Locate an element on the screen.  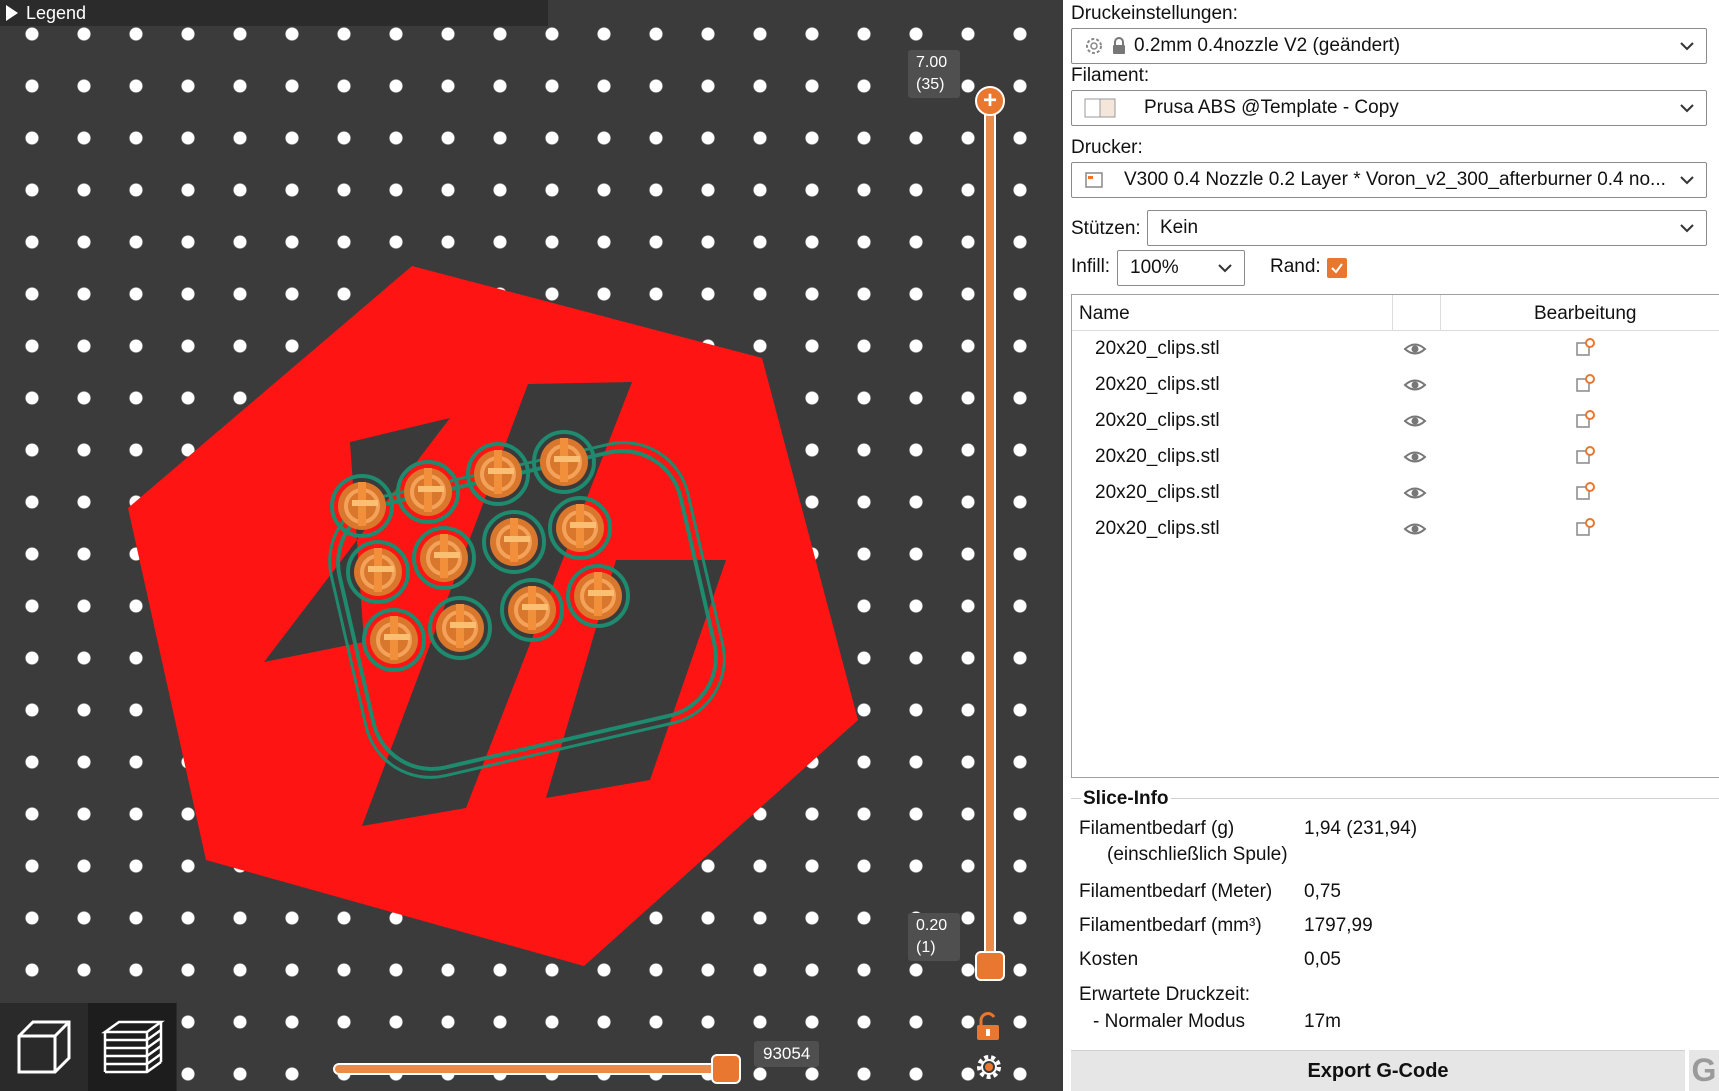
supports-combo: Kein is located at coordinates (1427, 228).